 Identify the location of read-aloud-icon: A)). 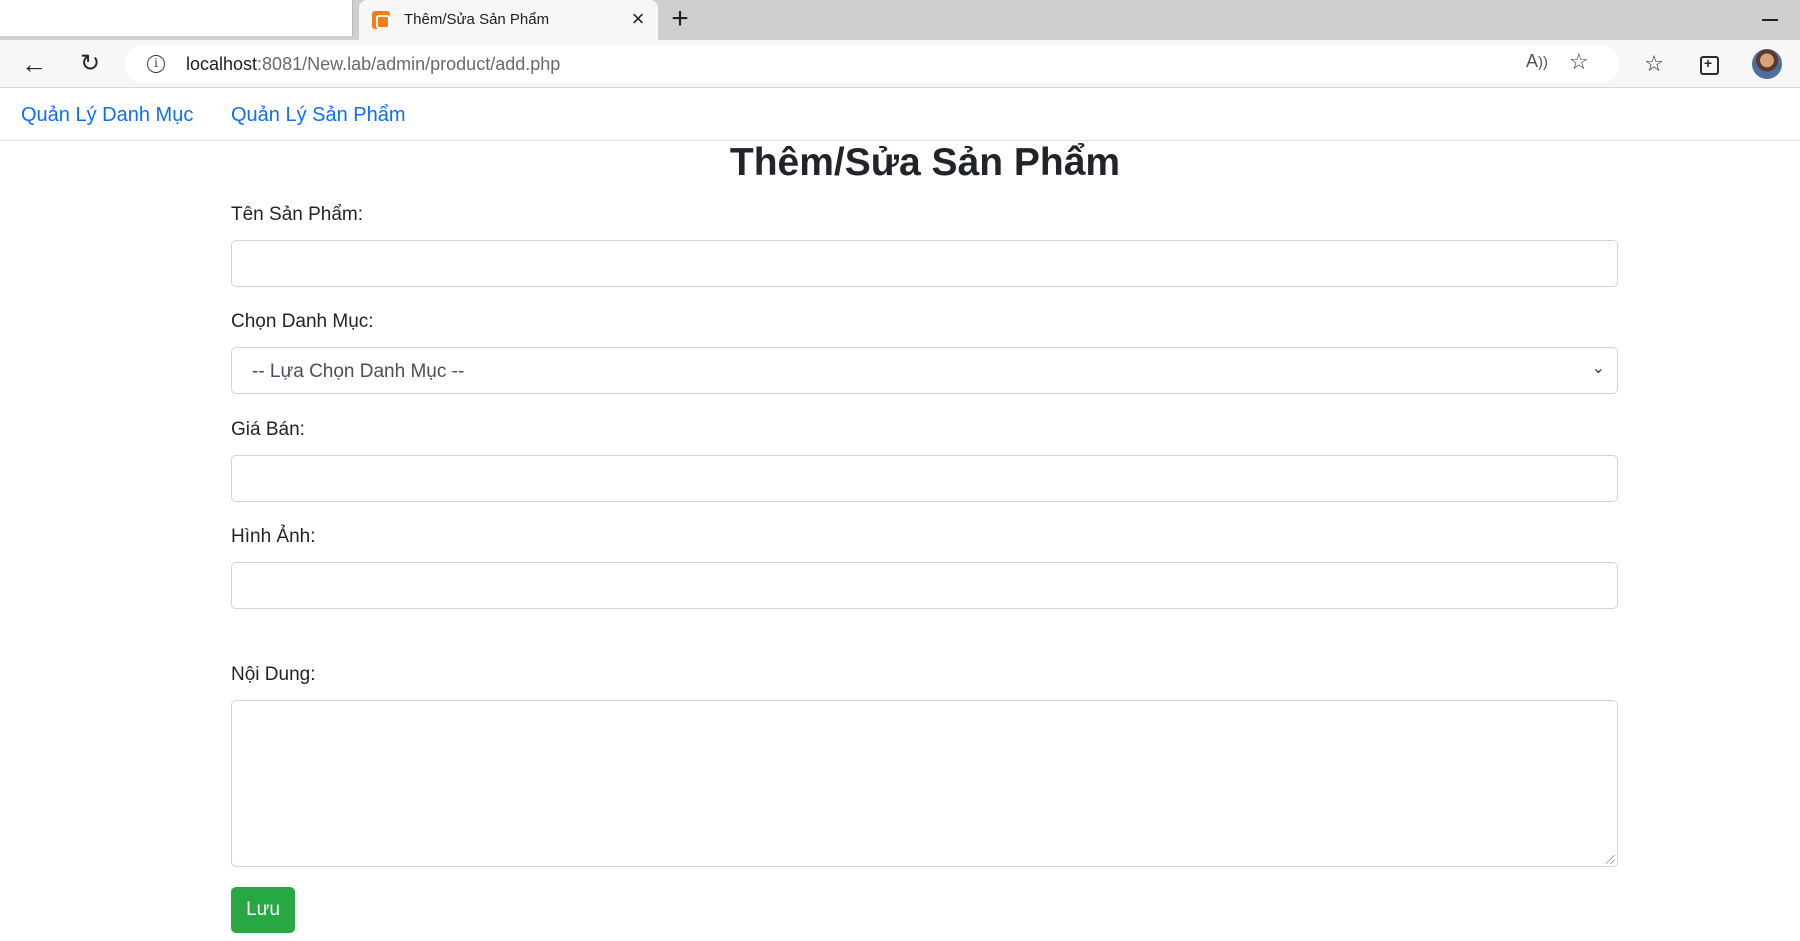
(1537, 61).